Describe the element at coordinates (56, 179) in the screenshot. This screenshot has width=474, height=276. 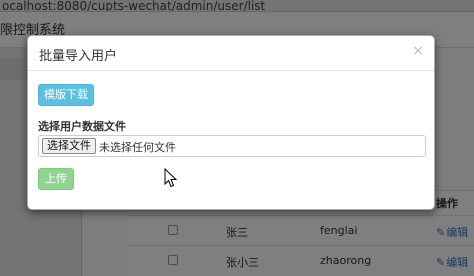
I see `upload-button: 上传` at that location.